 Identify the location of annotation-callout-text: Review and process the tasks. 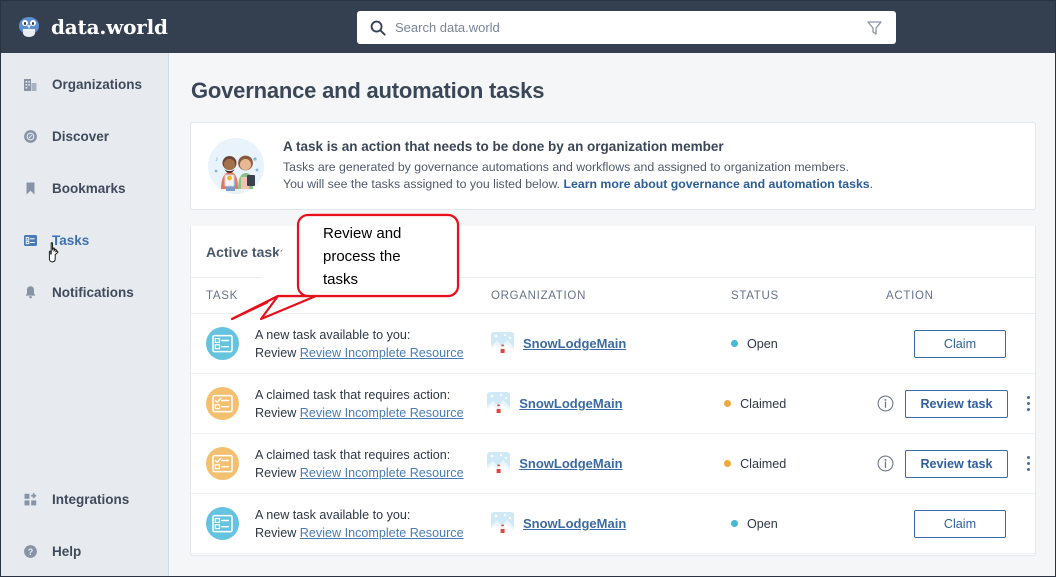
(385, 256).